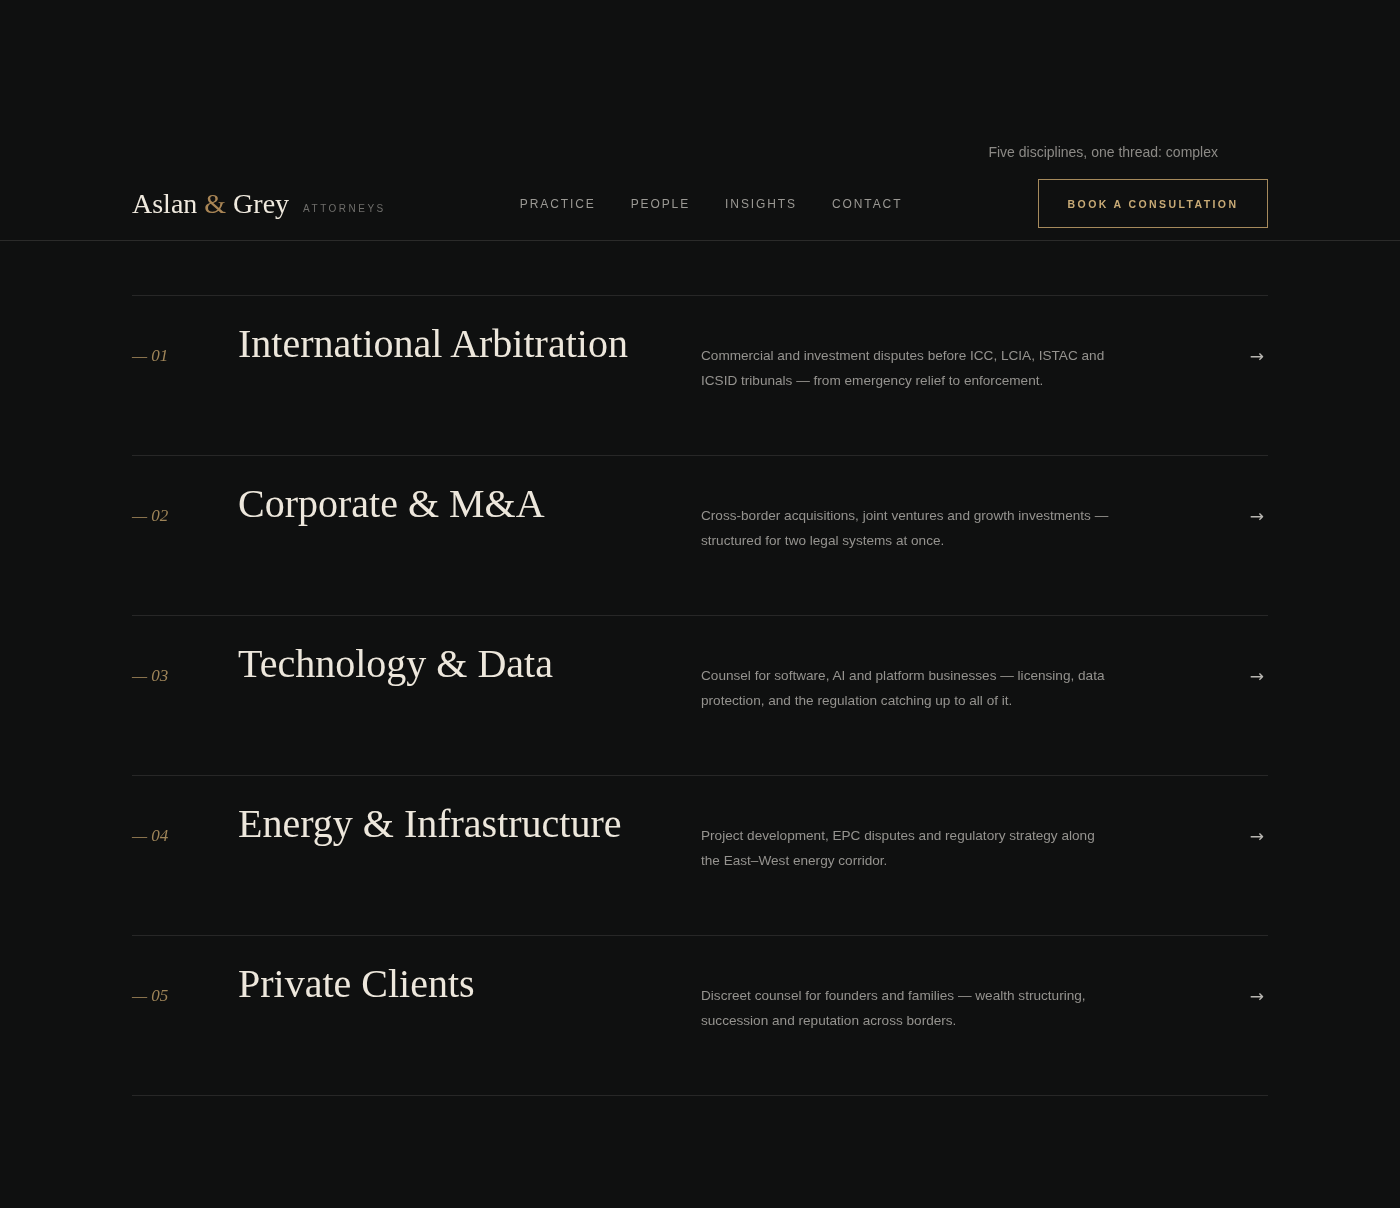 This screenshot has height=1208, width=1400. Describe the element at coordinates (557, 203) in the screenshot. I see `nav-link: PRACTICE` at that location.